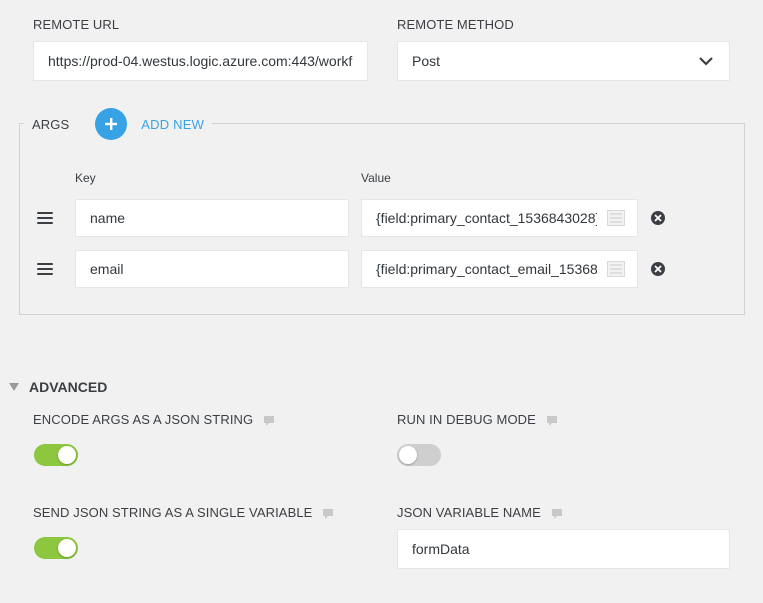 This screenshot has height=603, width=763. I want to click on arg-value-input: {field:primary_contact_email_1536843028}, so click(499, 269).